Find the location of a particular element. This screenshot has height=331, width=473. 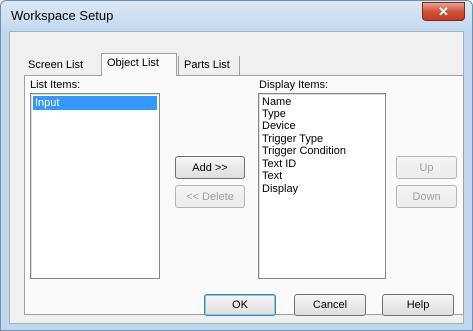

tab-screen-list: Screen List is located at coordinates (60, 66).